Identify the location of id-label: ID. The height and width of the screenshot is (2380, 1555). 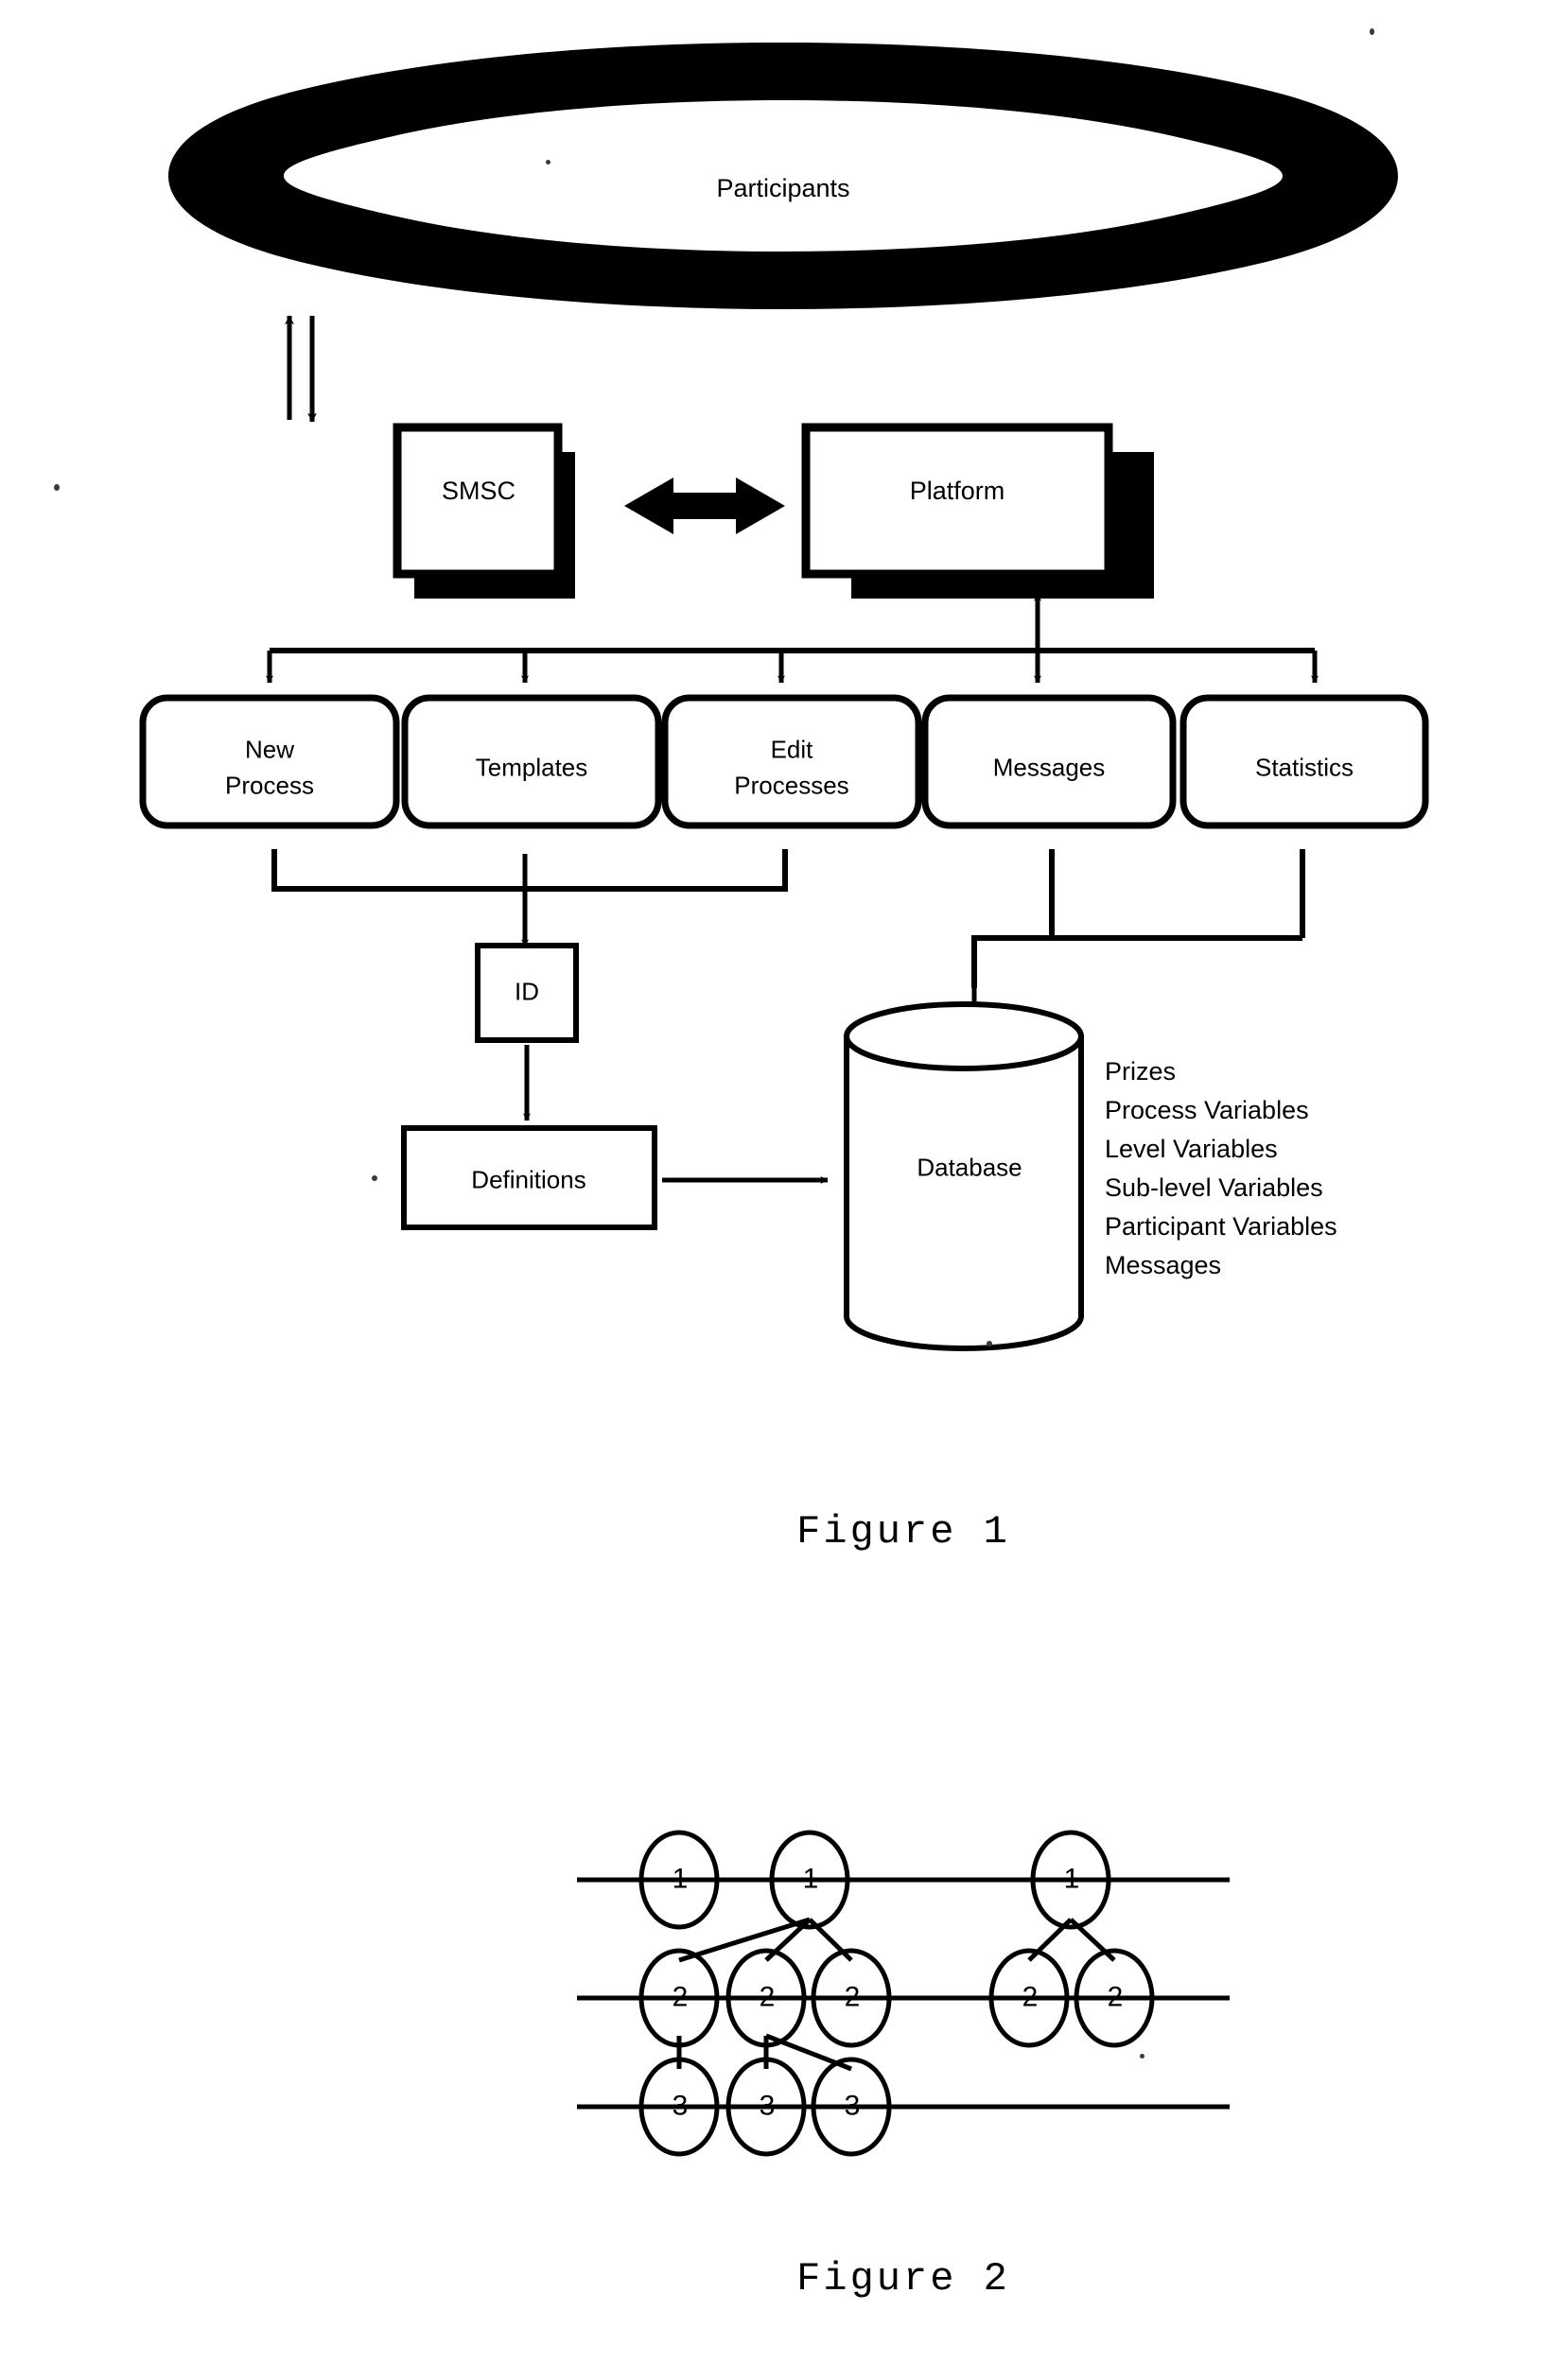
(527, 991).